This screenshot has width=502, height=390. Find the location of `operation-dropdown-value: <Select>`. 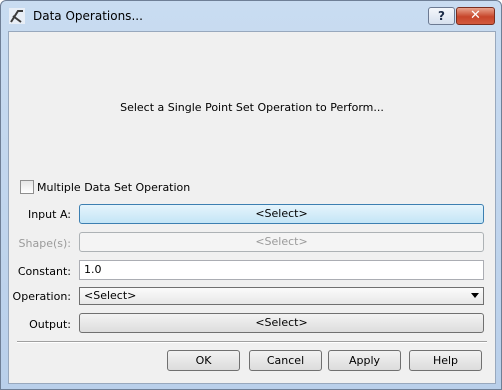

operation-dropdown-value: <Select> is located at coordinates (110, 295).